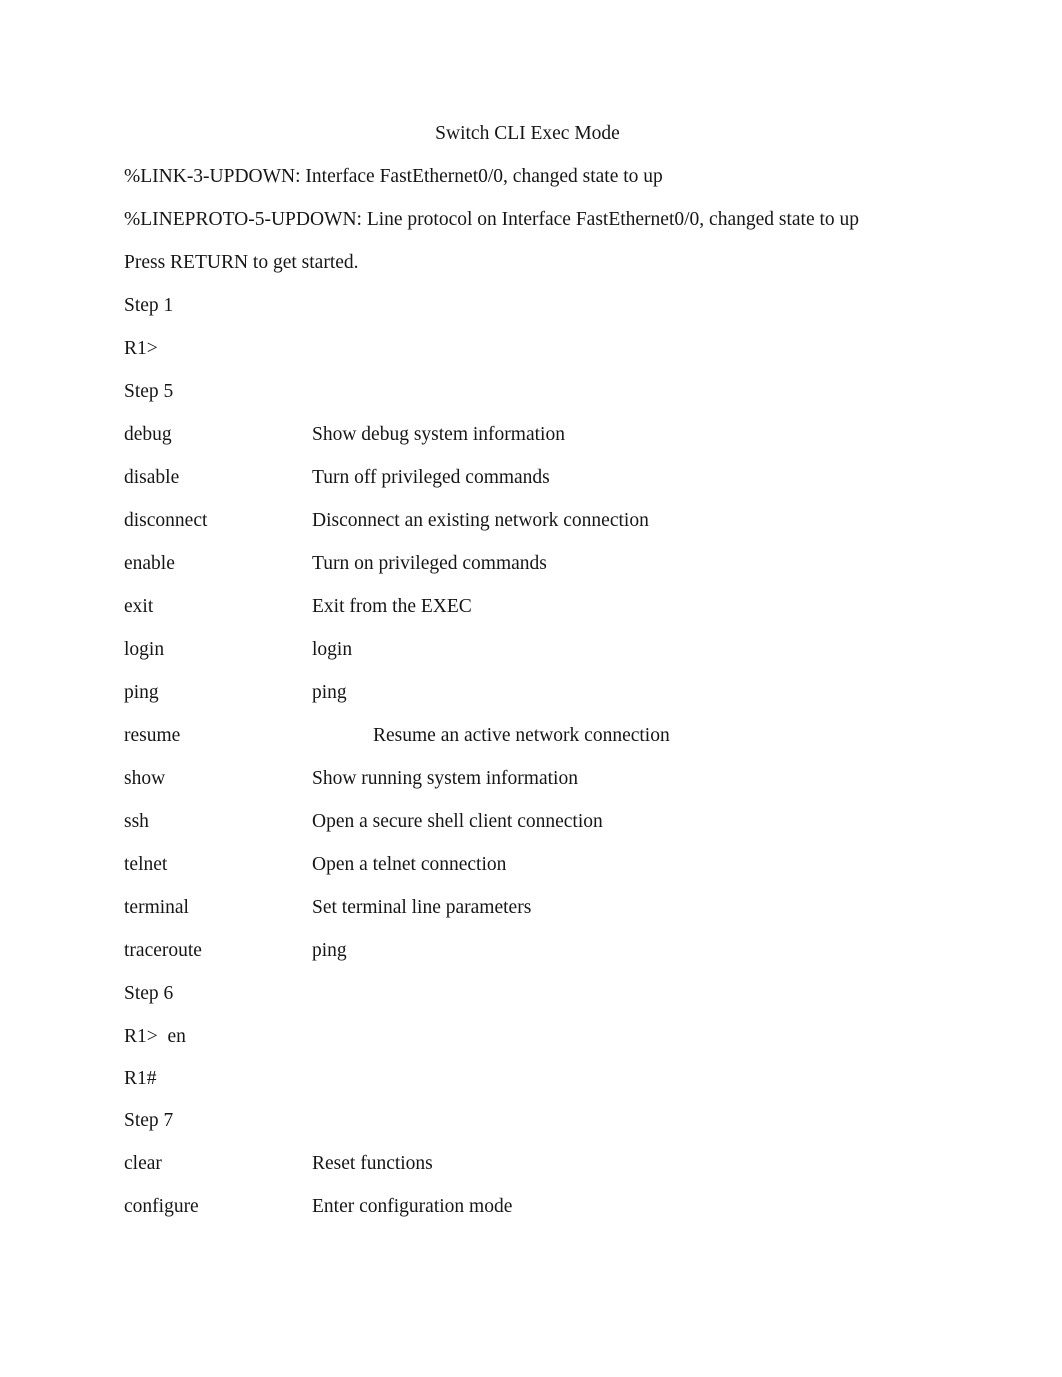 The width and height of the screenshot is (1062, 1377). I want to click on command-name: traceroute, so click(163, 950).